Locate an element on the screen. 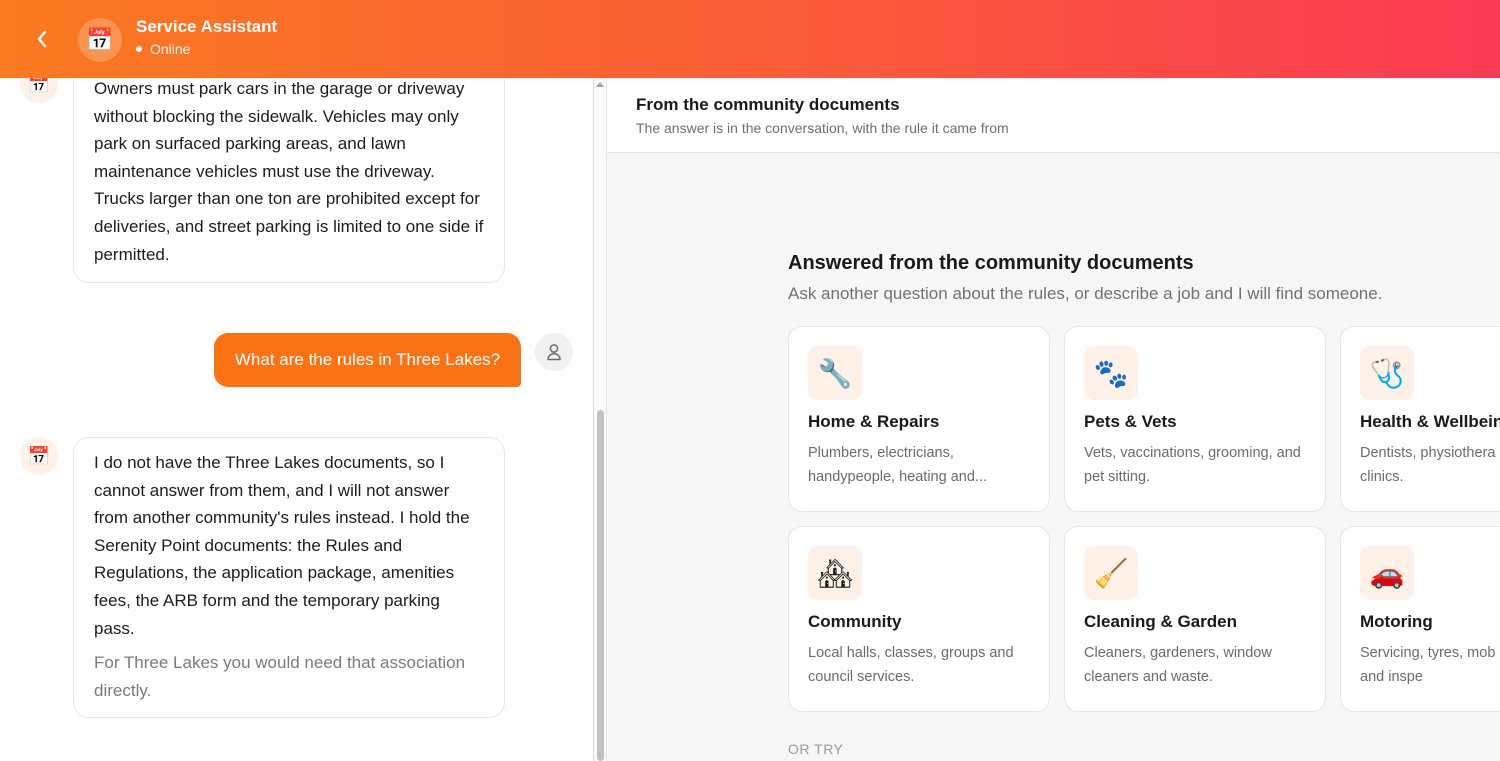 This screenshot has width=1500, height=761. back-button is located at coordinates (42, 39).